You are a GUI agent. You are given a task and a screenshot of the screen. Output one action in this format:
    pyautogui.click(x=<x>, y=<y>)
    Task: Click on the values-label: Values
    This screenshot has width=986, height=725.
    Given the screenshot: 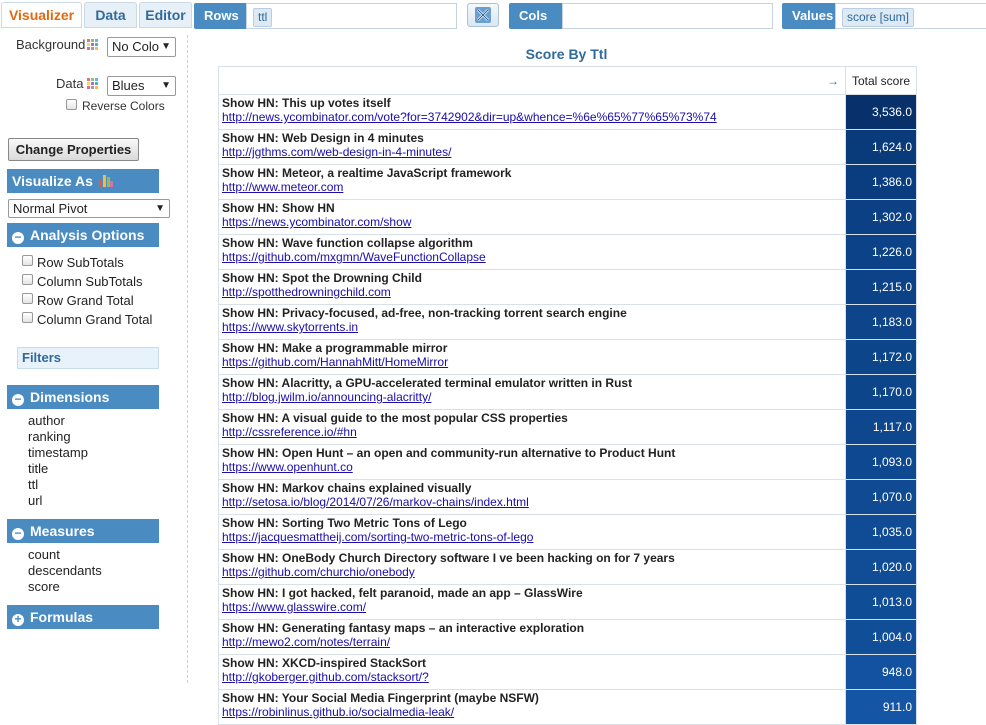 What is the action you would take?
    pyautogui.click(x=808, y=16)
    